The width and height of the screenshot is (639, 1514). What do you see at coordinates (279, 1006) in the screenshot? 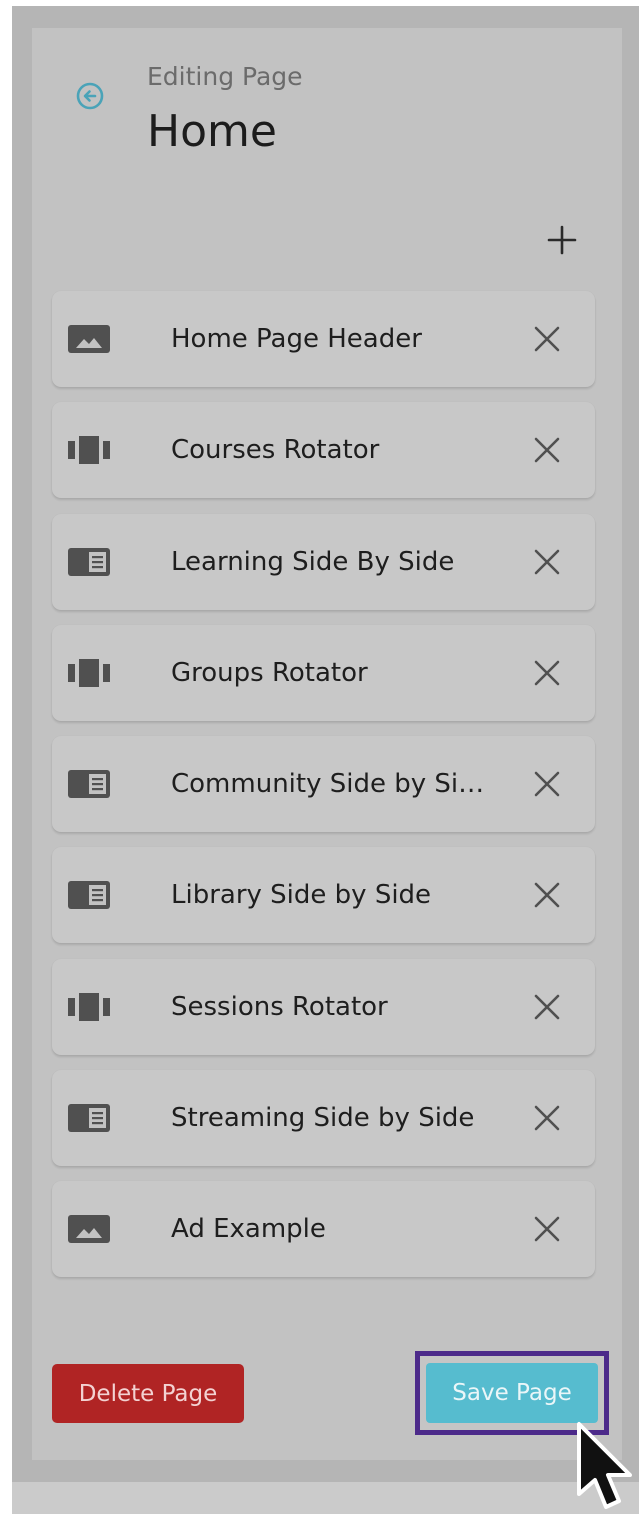
I see `component-label: Sessions Rotator` at bounding box center [279, 1006].